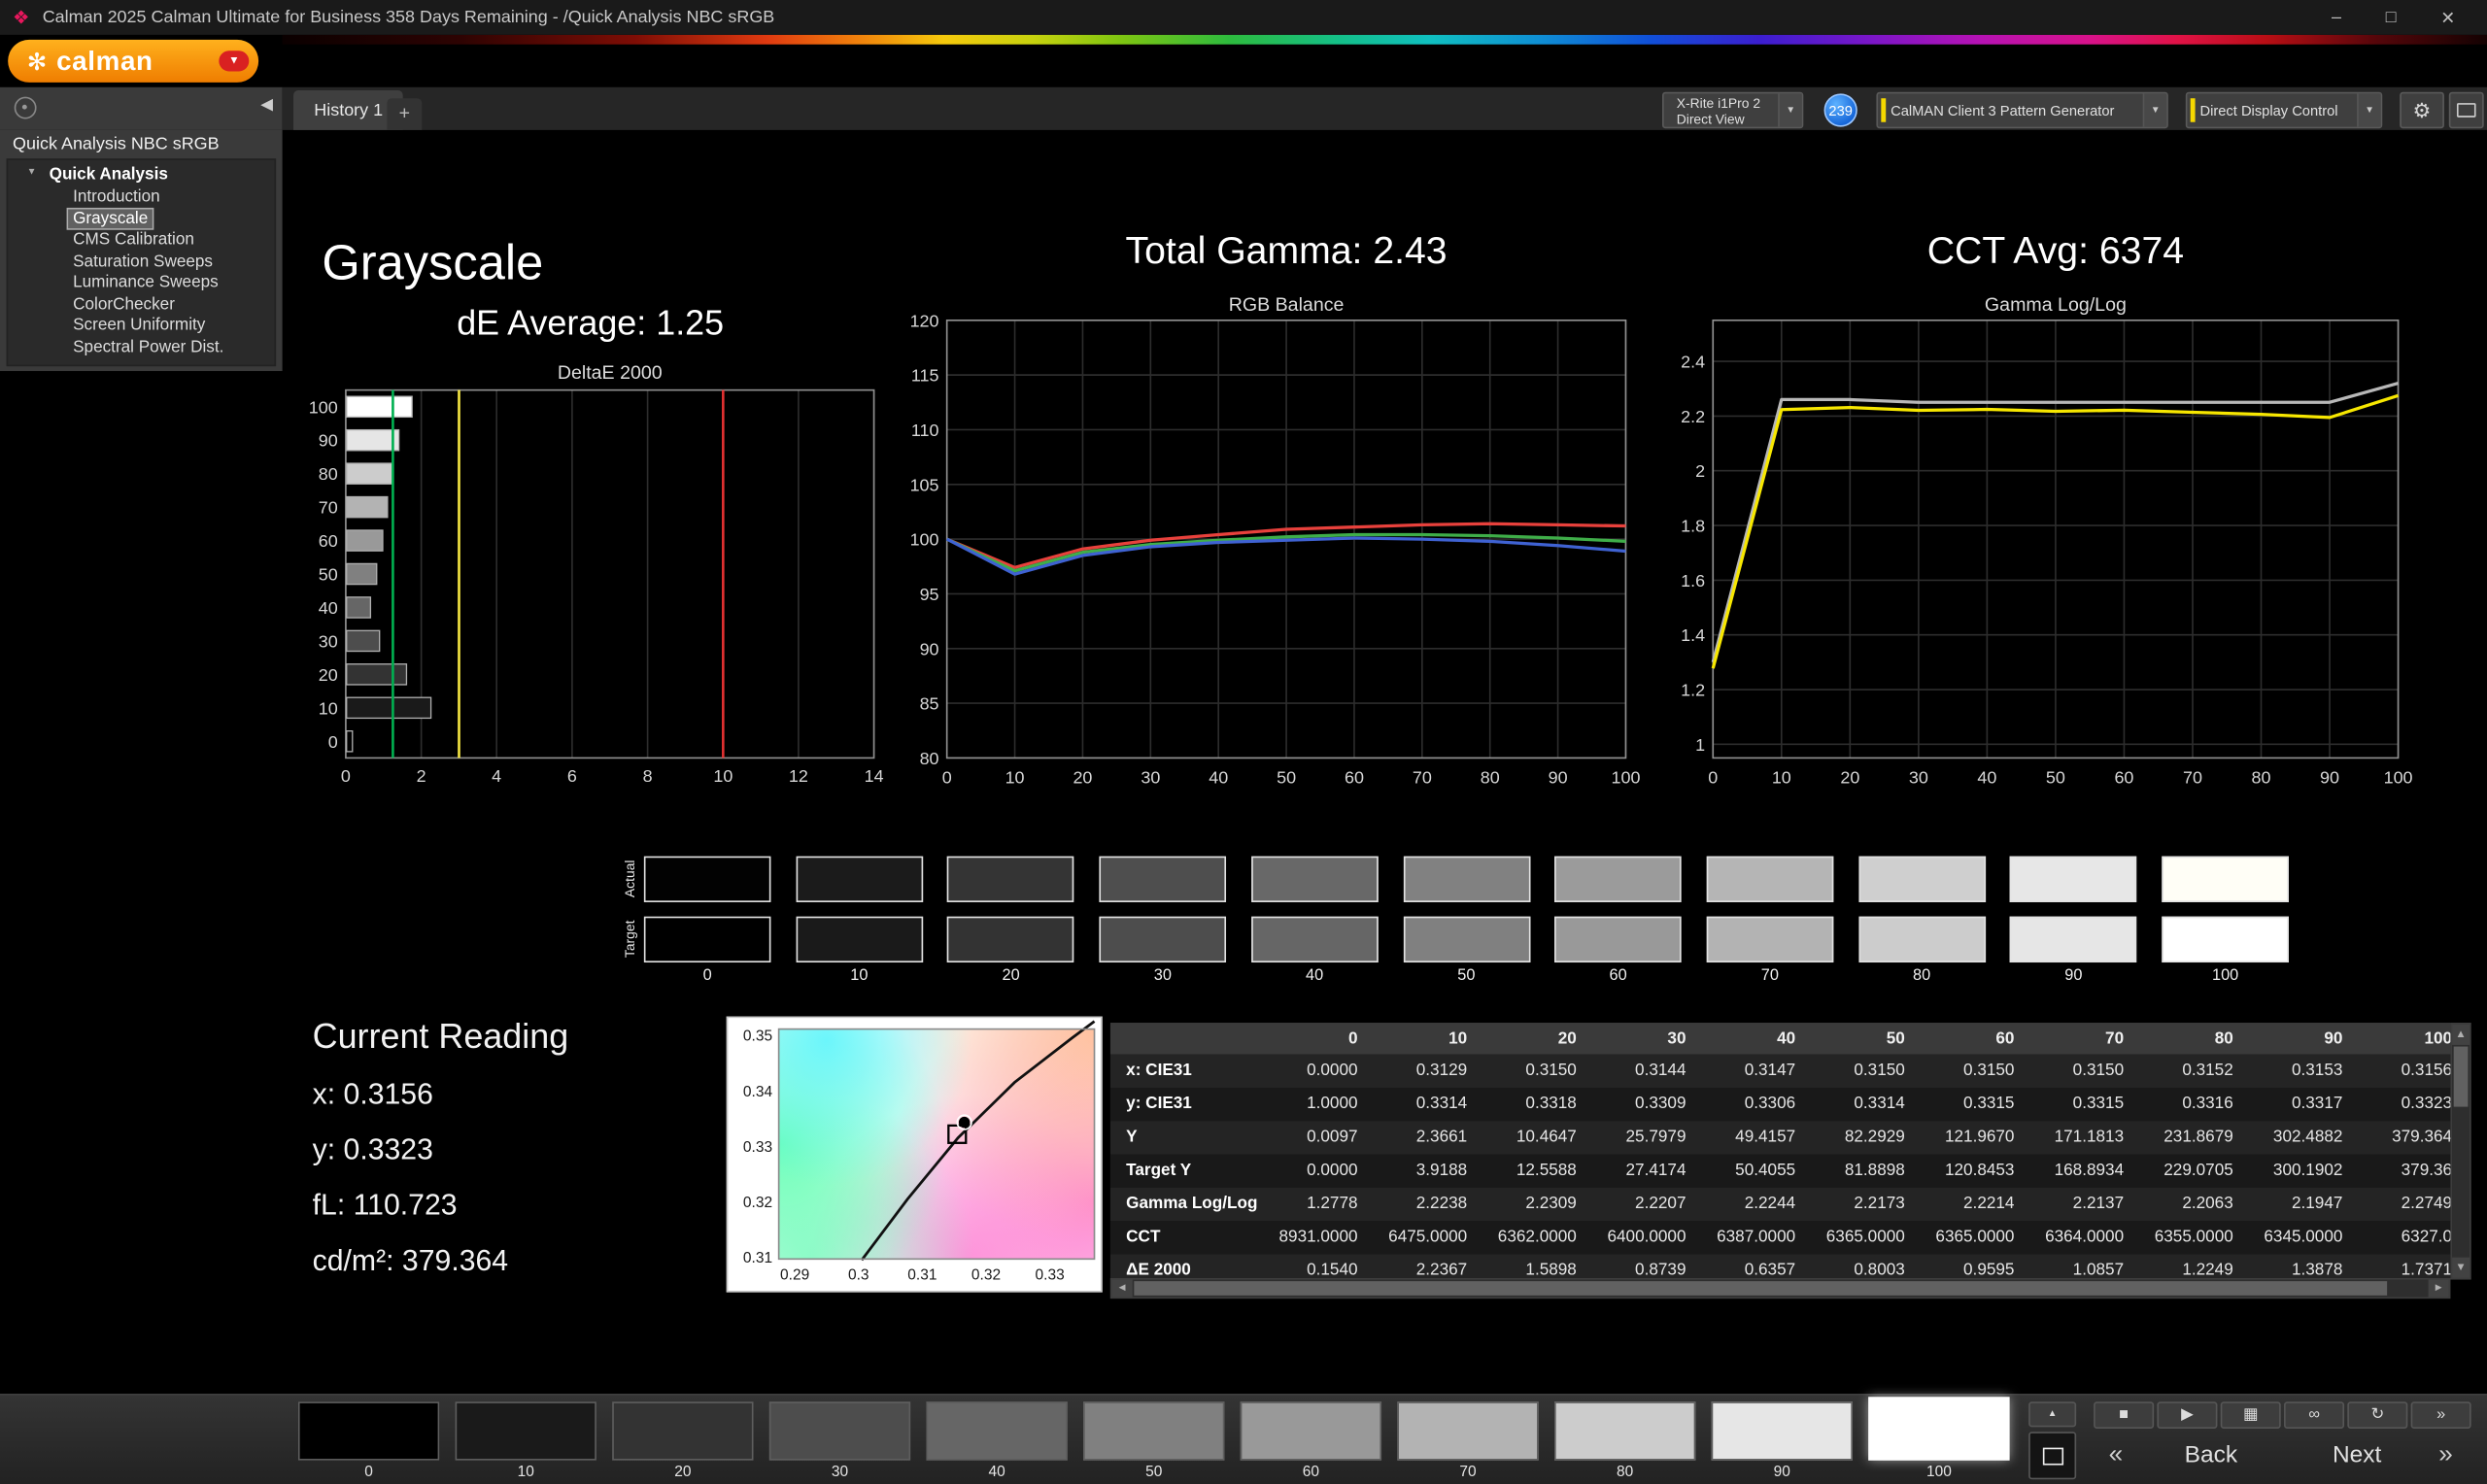  I want to click on pattern-window-button, so click(2052, 1456).